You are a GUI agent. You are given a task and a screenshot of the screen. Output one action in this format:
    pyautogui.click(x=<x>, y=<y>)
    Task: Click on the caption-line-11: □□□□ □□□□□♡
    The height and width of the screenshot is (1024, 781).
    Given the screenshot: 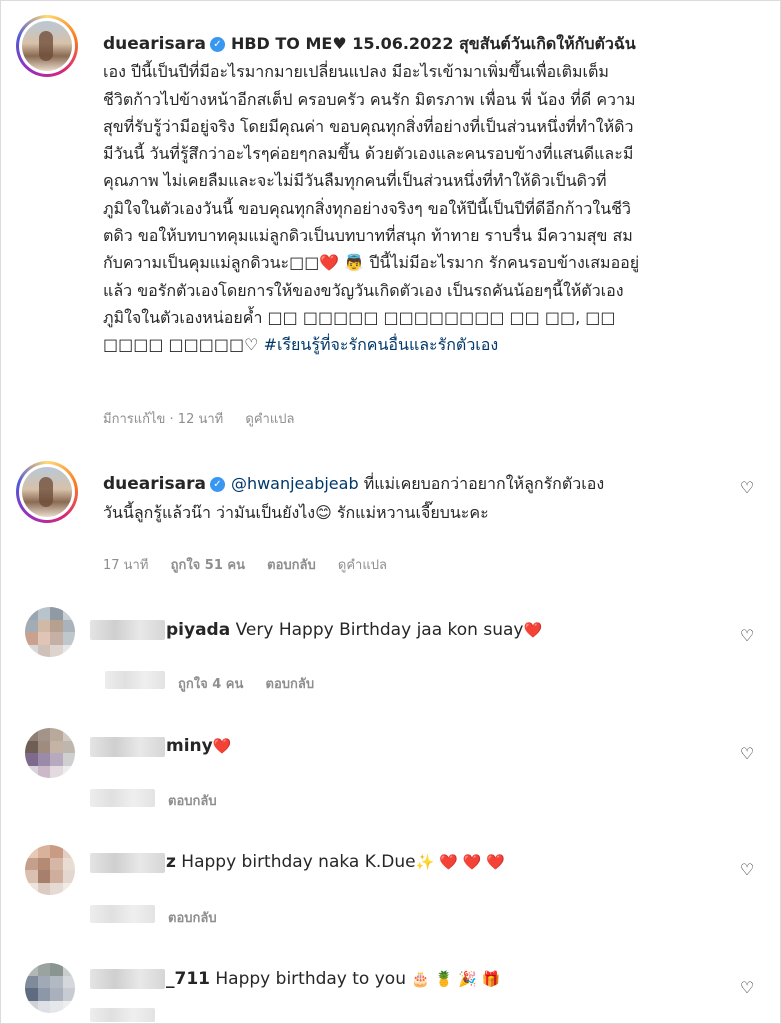 What is the action you would take?
    pyautogui.click(x=181, y=345)
    